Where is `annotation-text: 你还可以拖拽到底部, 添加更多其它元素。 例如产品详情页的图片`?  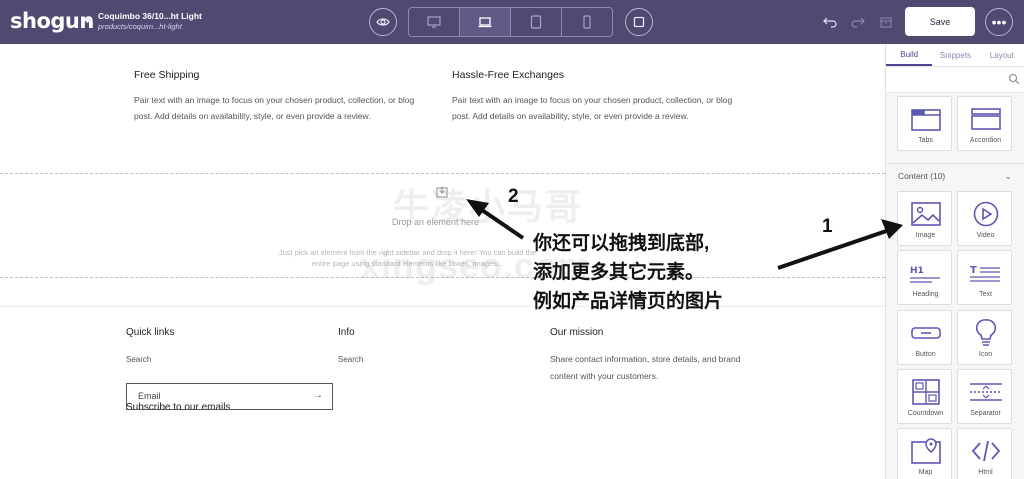 annotation-text: 你还可以拖拽到底部, 添加更多其它元素。 例如产品详情页的图片 is located at coordinates (628, 272).